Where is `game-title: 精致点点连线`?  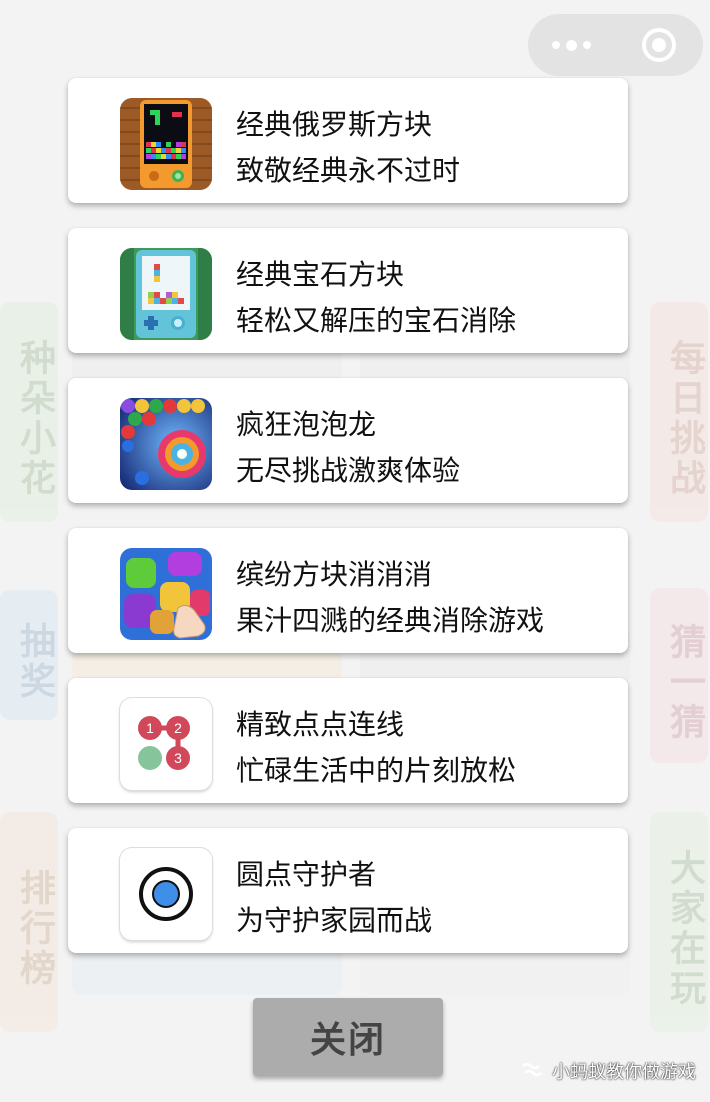
game-title: 精致点点连线 is located at coordinates (320, 724).